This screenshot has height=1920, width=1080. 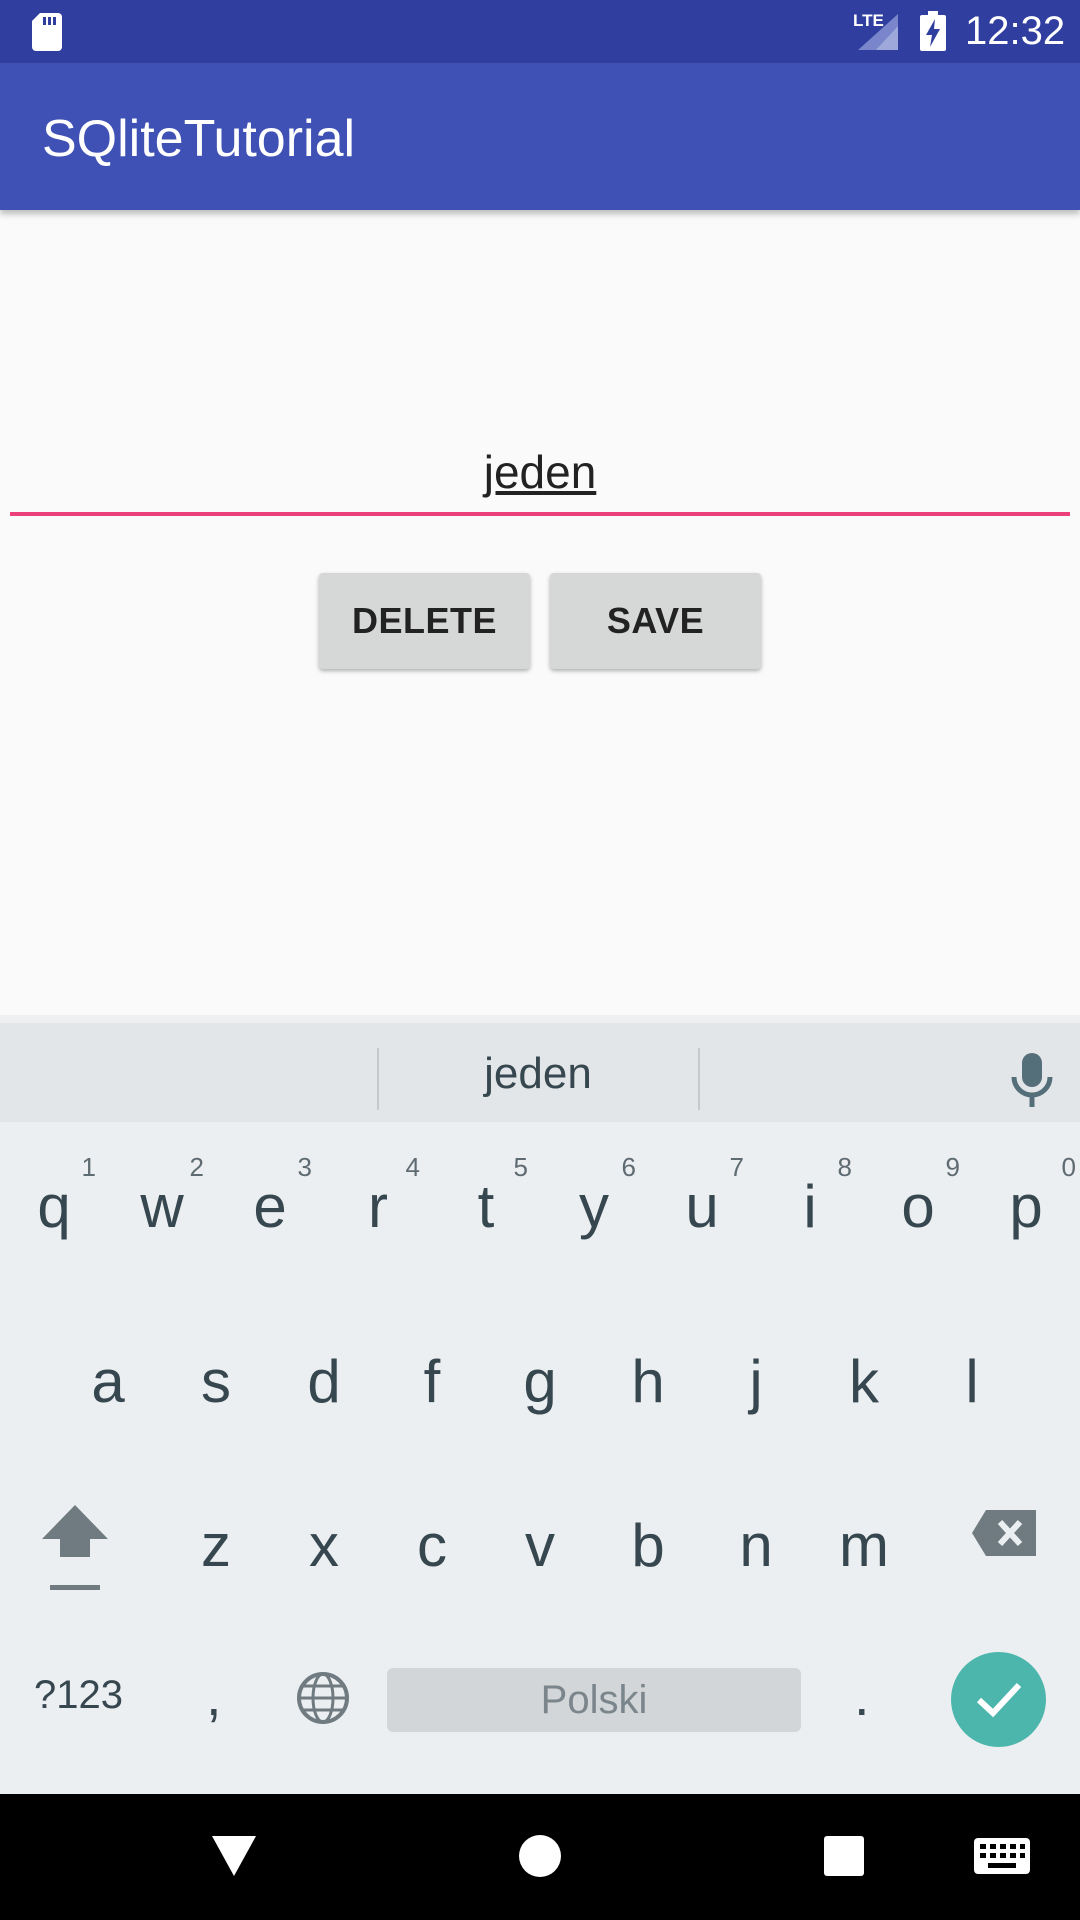 I want to click on keyboard-icon, so click(x=1002, y=1858).